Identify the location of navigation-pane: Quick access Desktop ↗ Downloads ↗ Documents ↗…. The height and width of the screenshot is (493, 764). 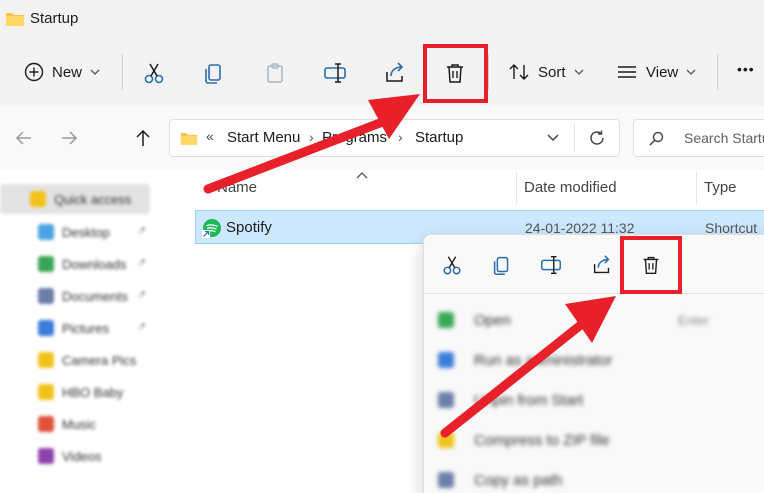
(85, 331).